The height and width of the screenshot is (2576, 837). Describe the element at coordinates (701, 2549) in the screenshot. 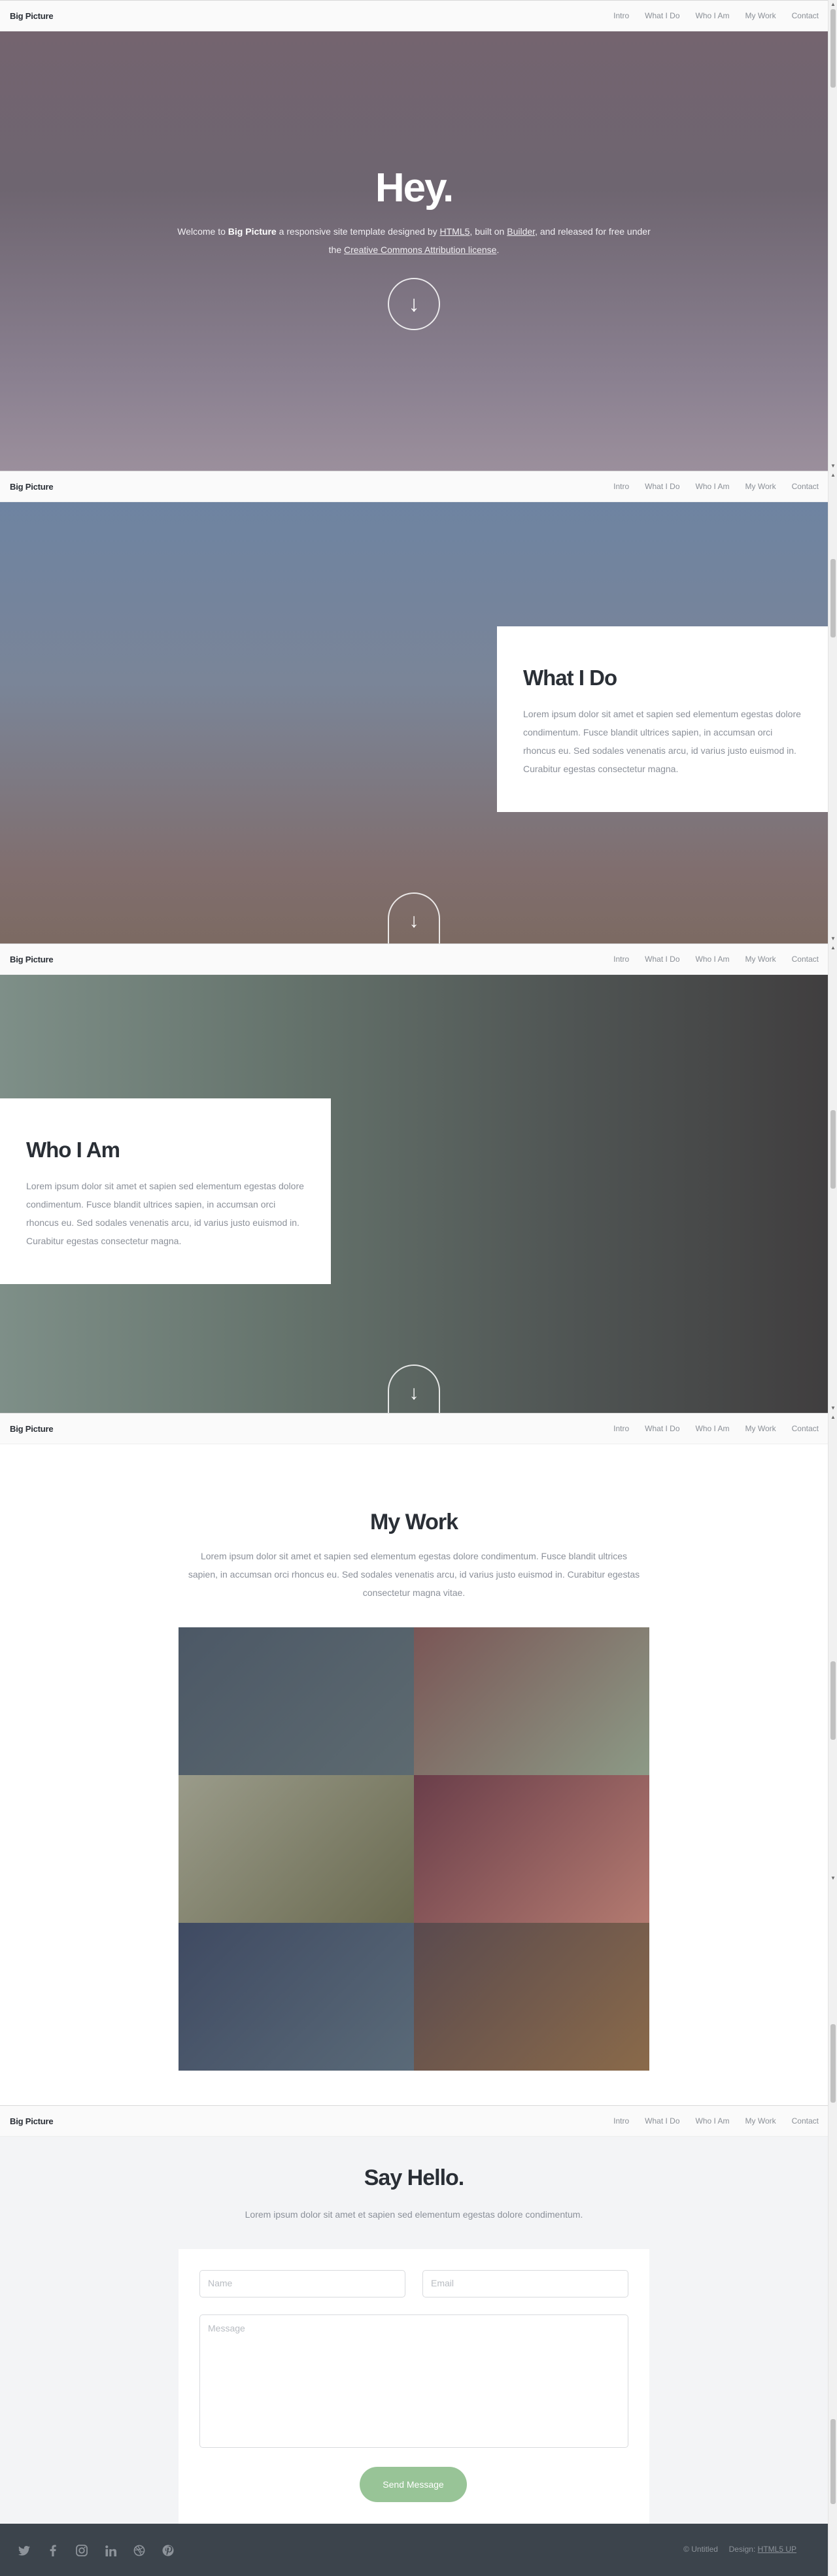

I see `copyright-text: © Untitled` at that location.